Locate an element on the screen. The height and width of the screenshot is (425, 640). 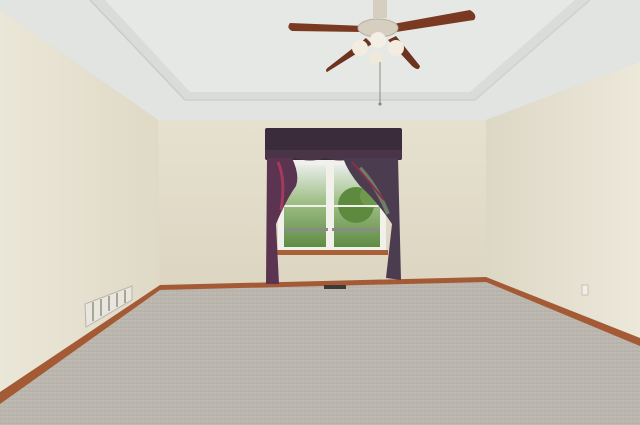
floor-register is located at coordinates (335, 287).